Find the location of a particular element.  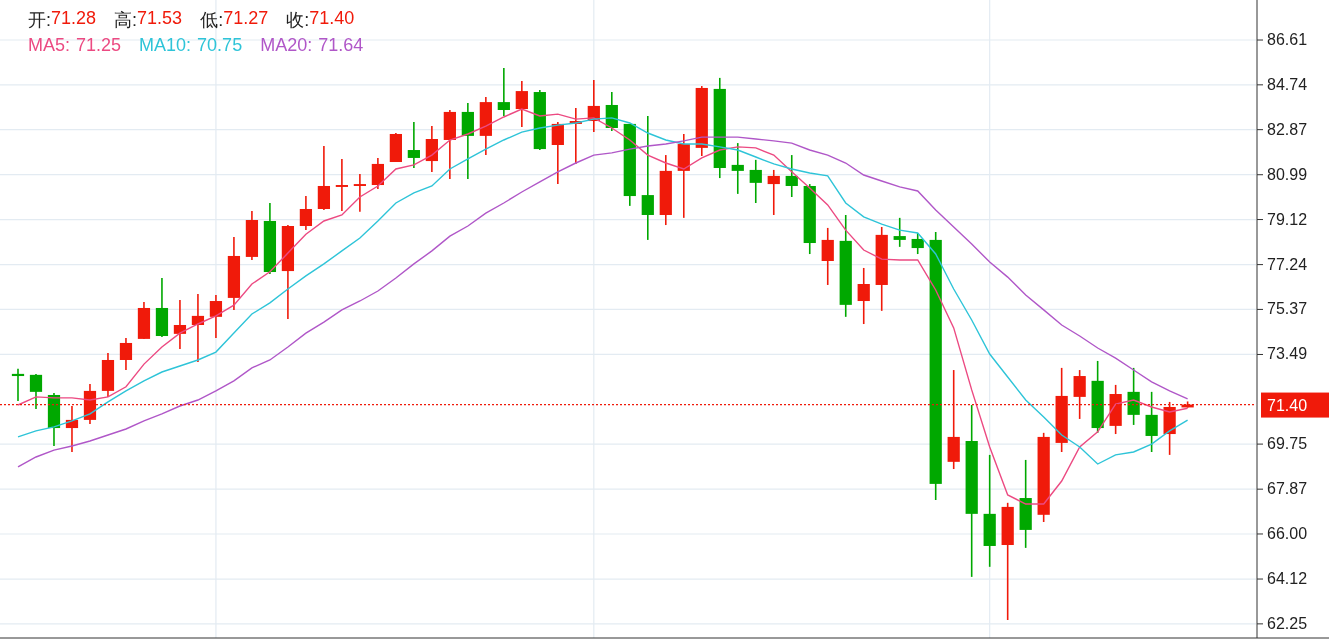

price-label-background is located at coordinates (1295, 405).